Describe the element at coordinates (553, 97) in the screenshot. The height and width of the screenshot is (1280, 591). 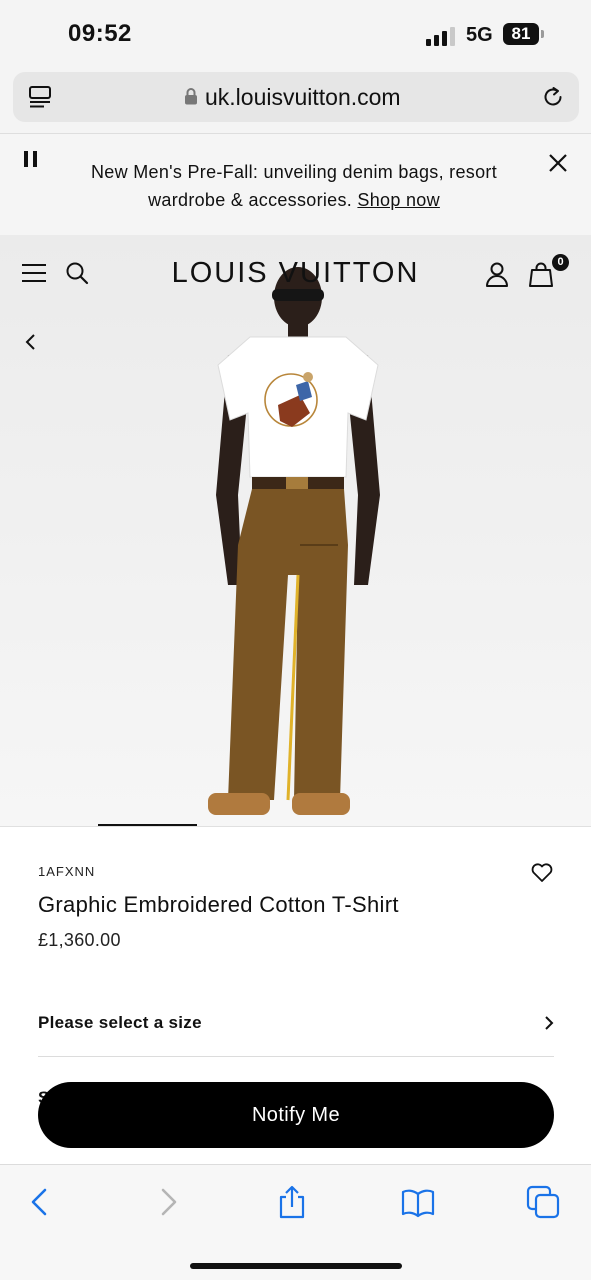
I see `reload-icon` at that location.